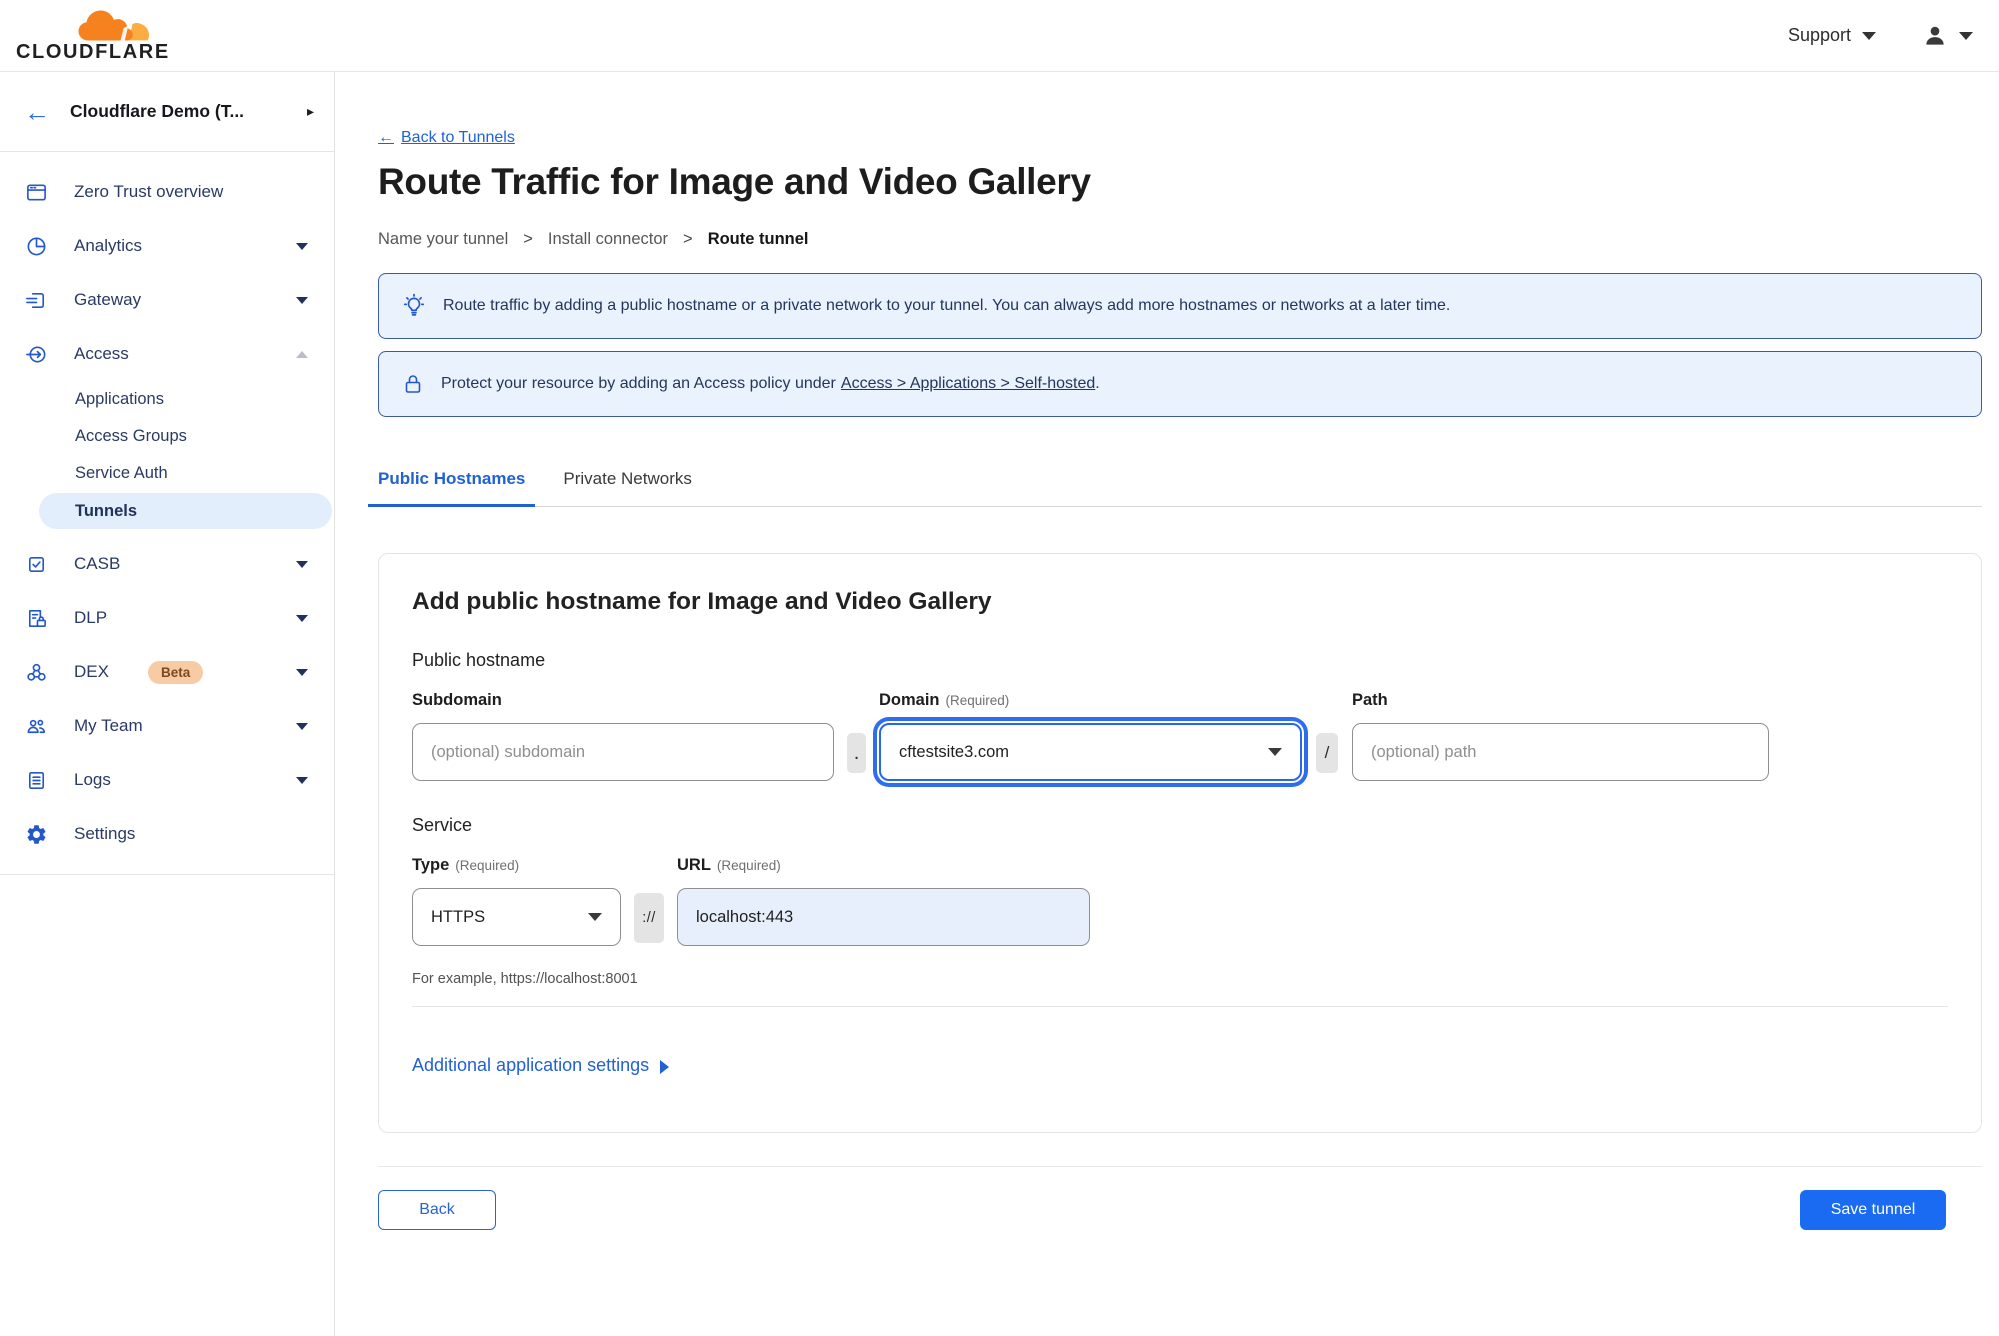 The height and width of the screenshot is (1336, 1999). I want to click on team-icon, so click(36, 726).